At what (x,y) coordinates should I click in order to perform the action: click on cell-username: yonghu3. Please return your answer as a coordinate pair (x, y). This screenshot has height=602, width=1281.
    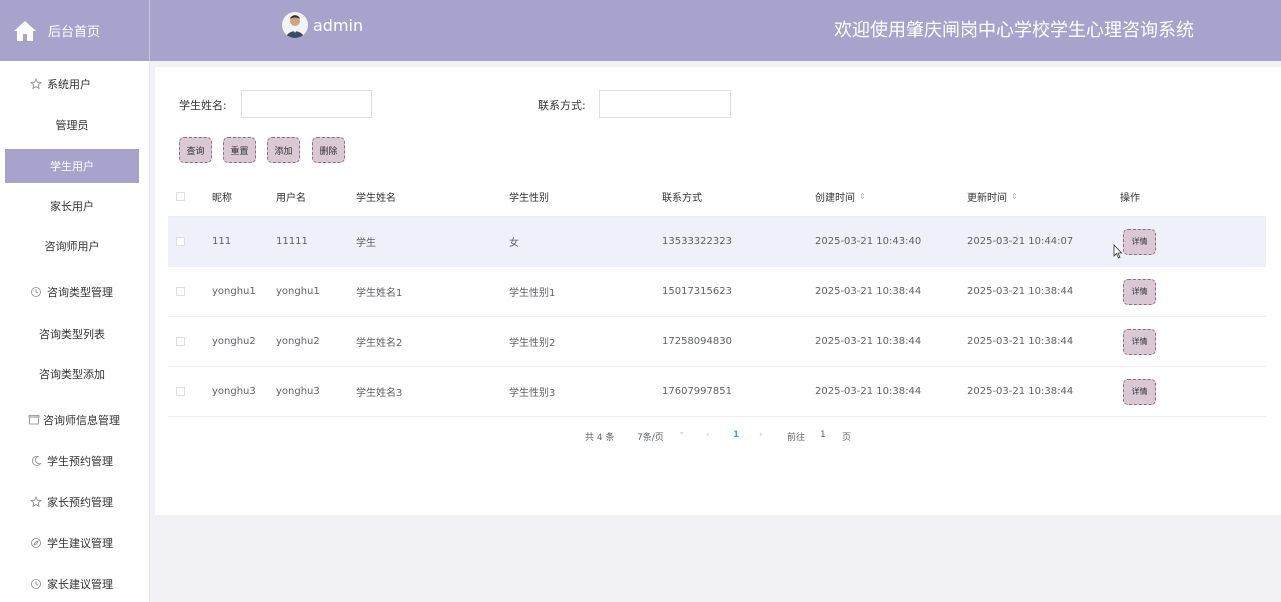
    Looking at the image, I should click on (298, 391).